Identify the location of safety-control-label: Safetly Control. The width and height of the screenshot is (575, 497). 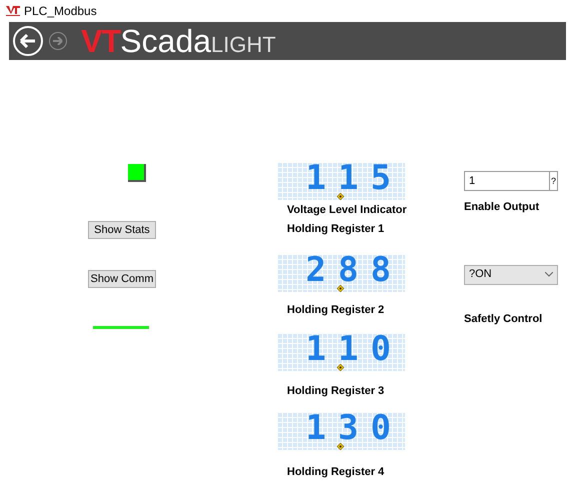
(503, 319).